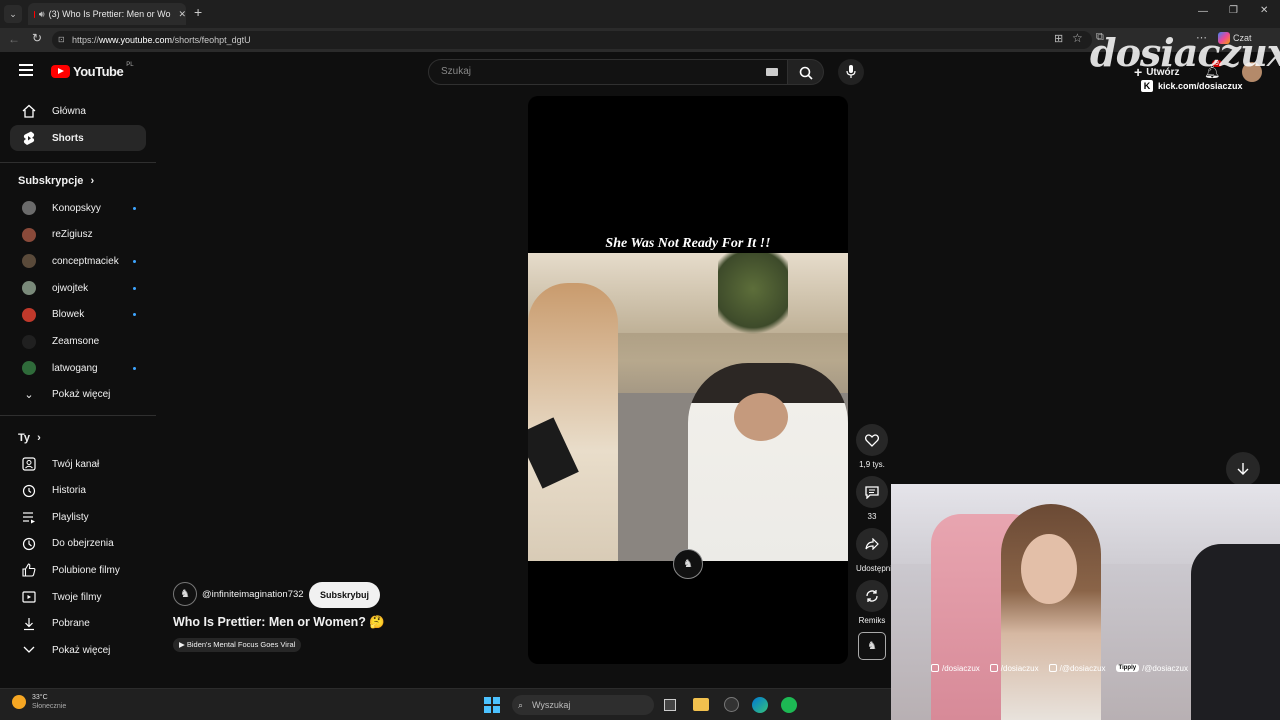  What do you see at coordinates (1185, 52) in the screenshot?
I see `streamer-brand-logo: dosiaczux` at bounding box center [1185, 52].